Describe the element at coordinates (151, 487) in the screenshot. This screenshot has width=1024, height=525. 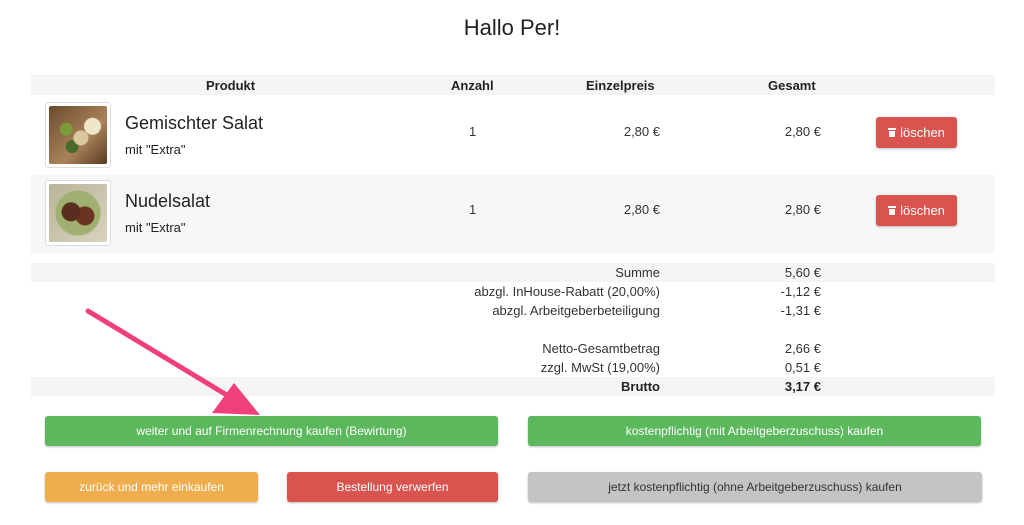
I see `back-shopping-button: zurück und mehr einkaufen` at that location.